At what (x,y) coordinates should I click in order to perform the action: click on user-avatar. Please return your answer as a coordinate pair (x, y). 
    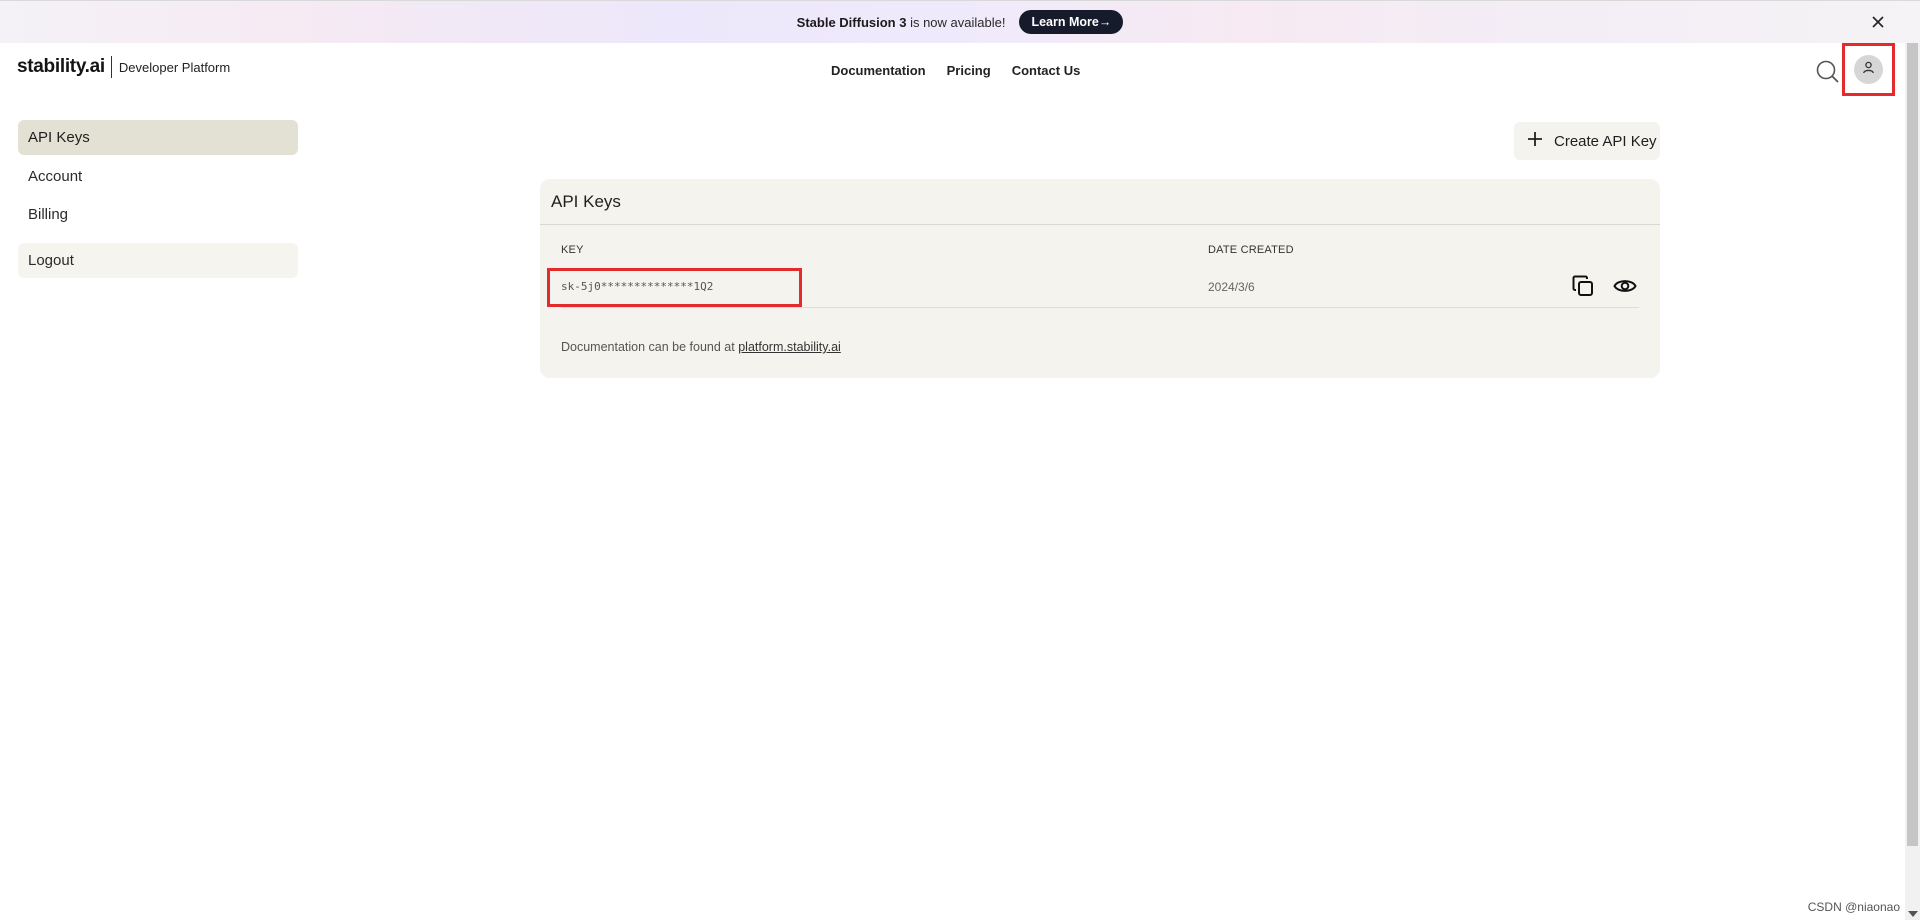
    Looking at the image, I should click on (1868, 69).